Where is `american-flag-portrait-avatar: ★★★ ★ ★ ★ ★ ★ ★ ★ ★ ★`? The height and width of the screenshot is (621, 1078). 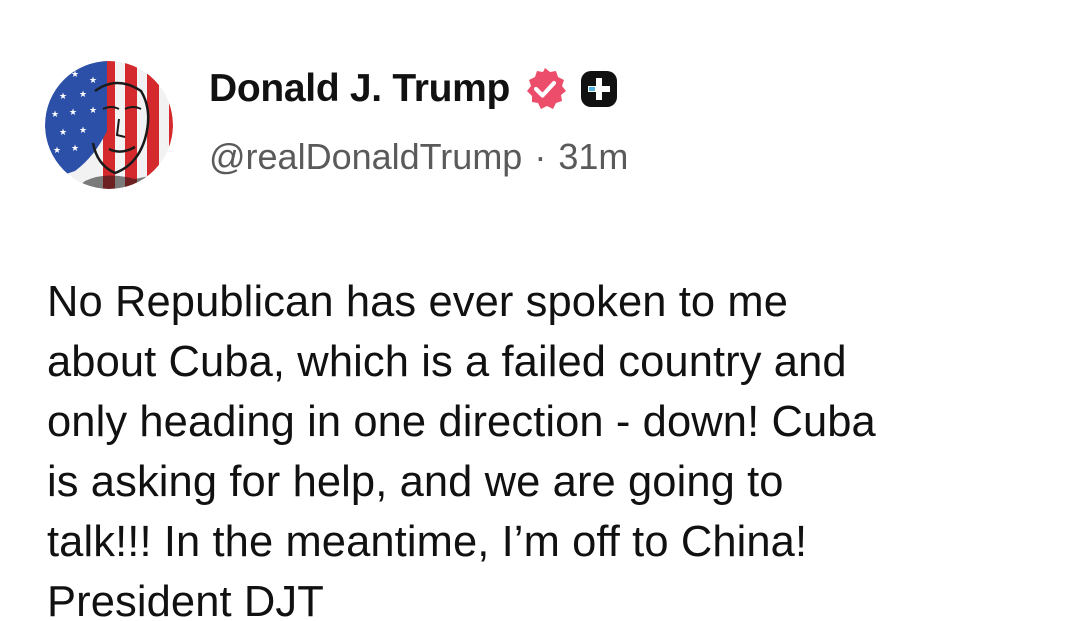
american-flag-portrait-avatar: ★★★ ★ ★ ★ ★ ★ ★ ★ ★ ★ is located at coordinates (109, 125).